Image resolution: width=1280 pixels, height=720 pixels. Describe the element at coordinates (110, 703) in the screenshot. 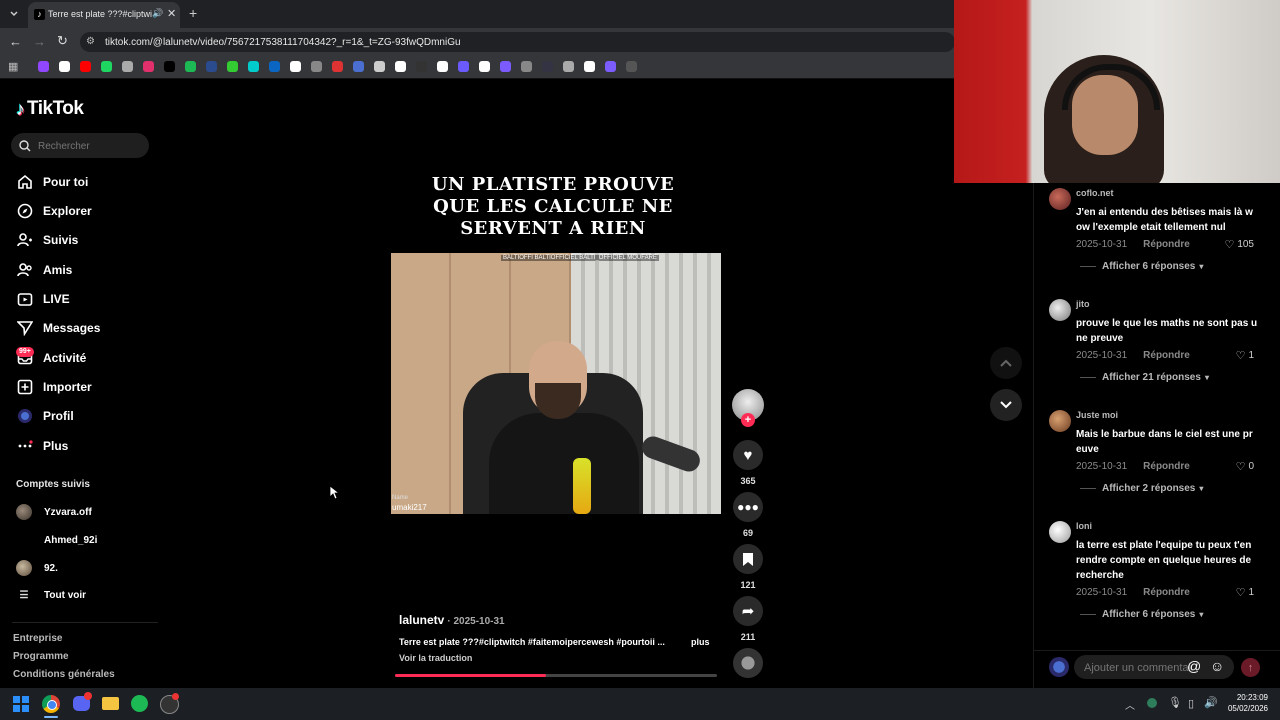

I see `file-explorer-icon` at that location.